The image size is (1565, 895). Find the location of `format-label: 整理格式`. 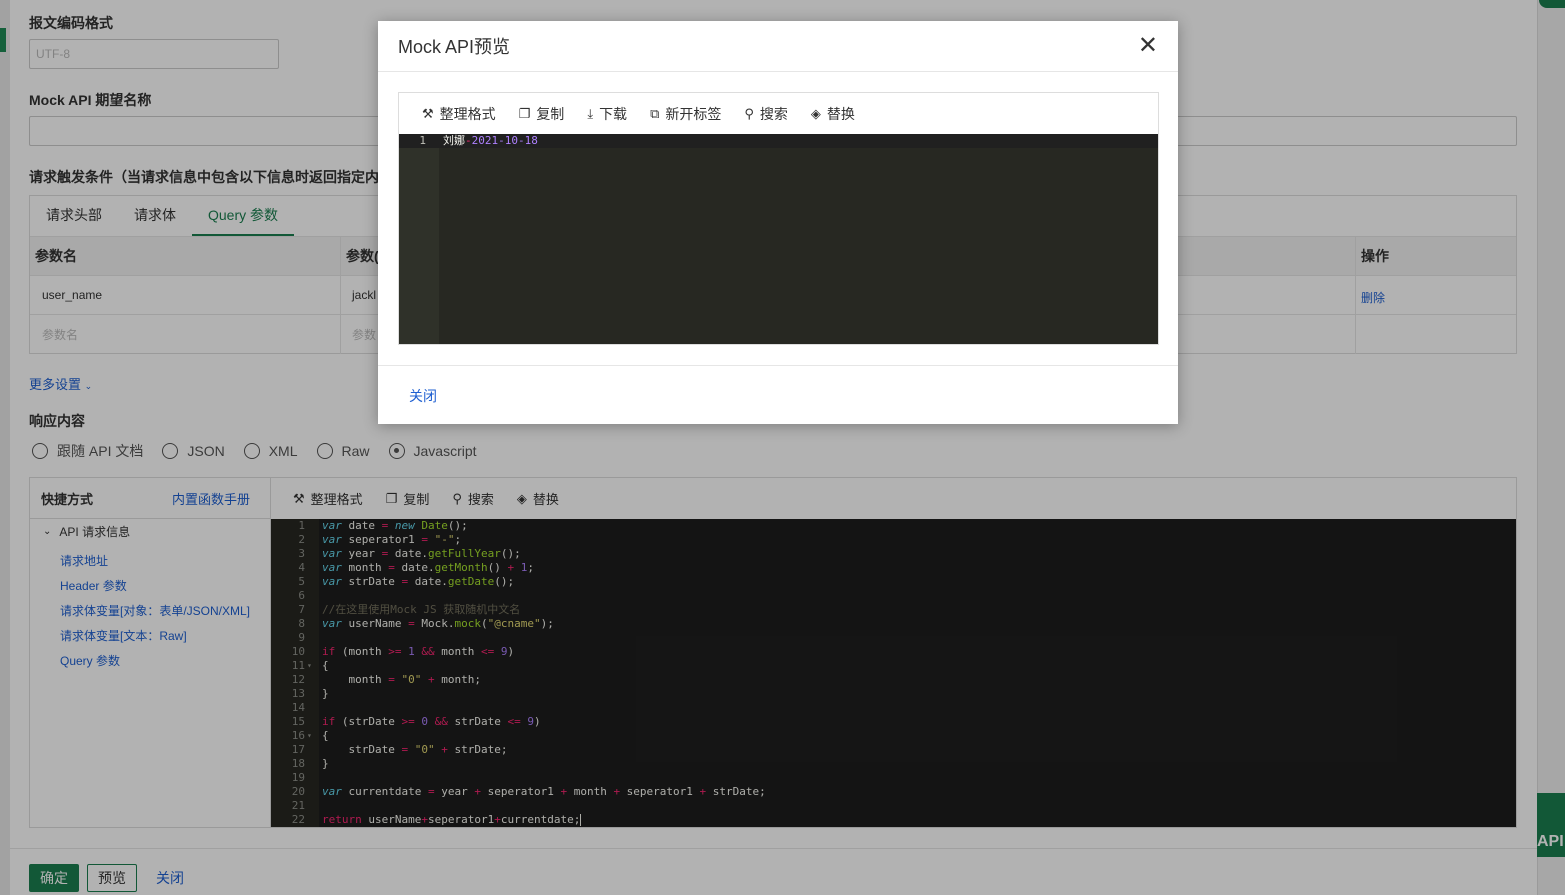

format-label: 整理格式 is located at coordinates (467, 113).